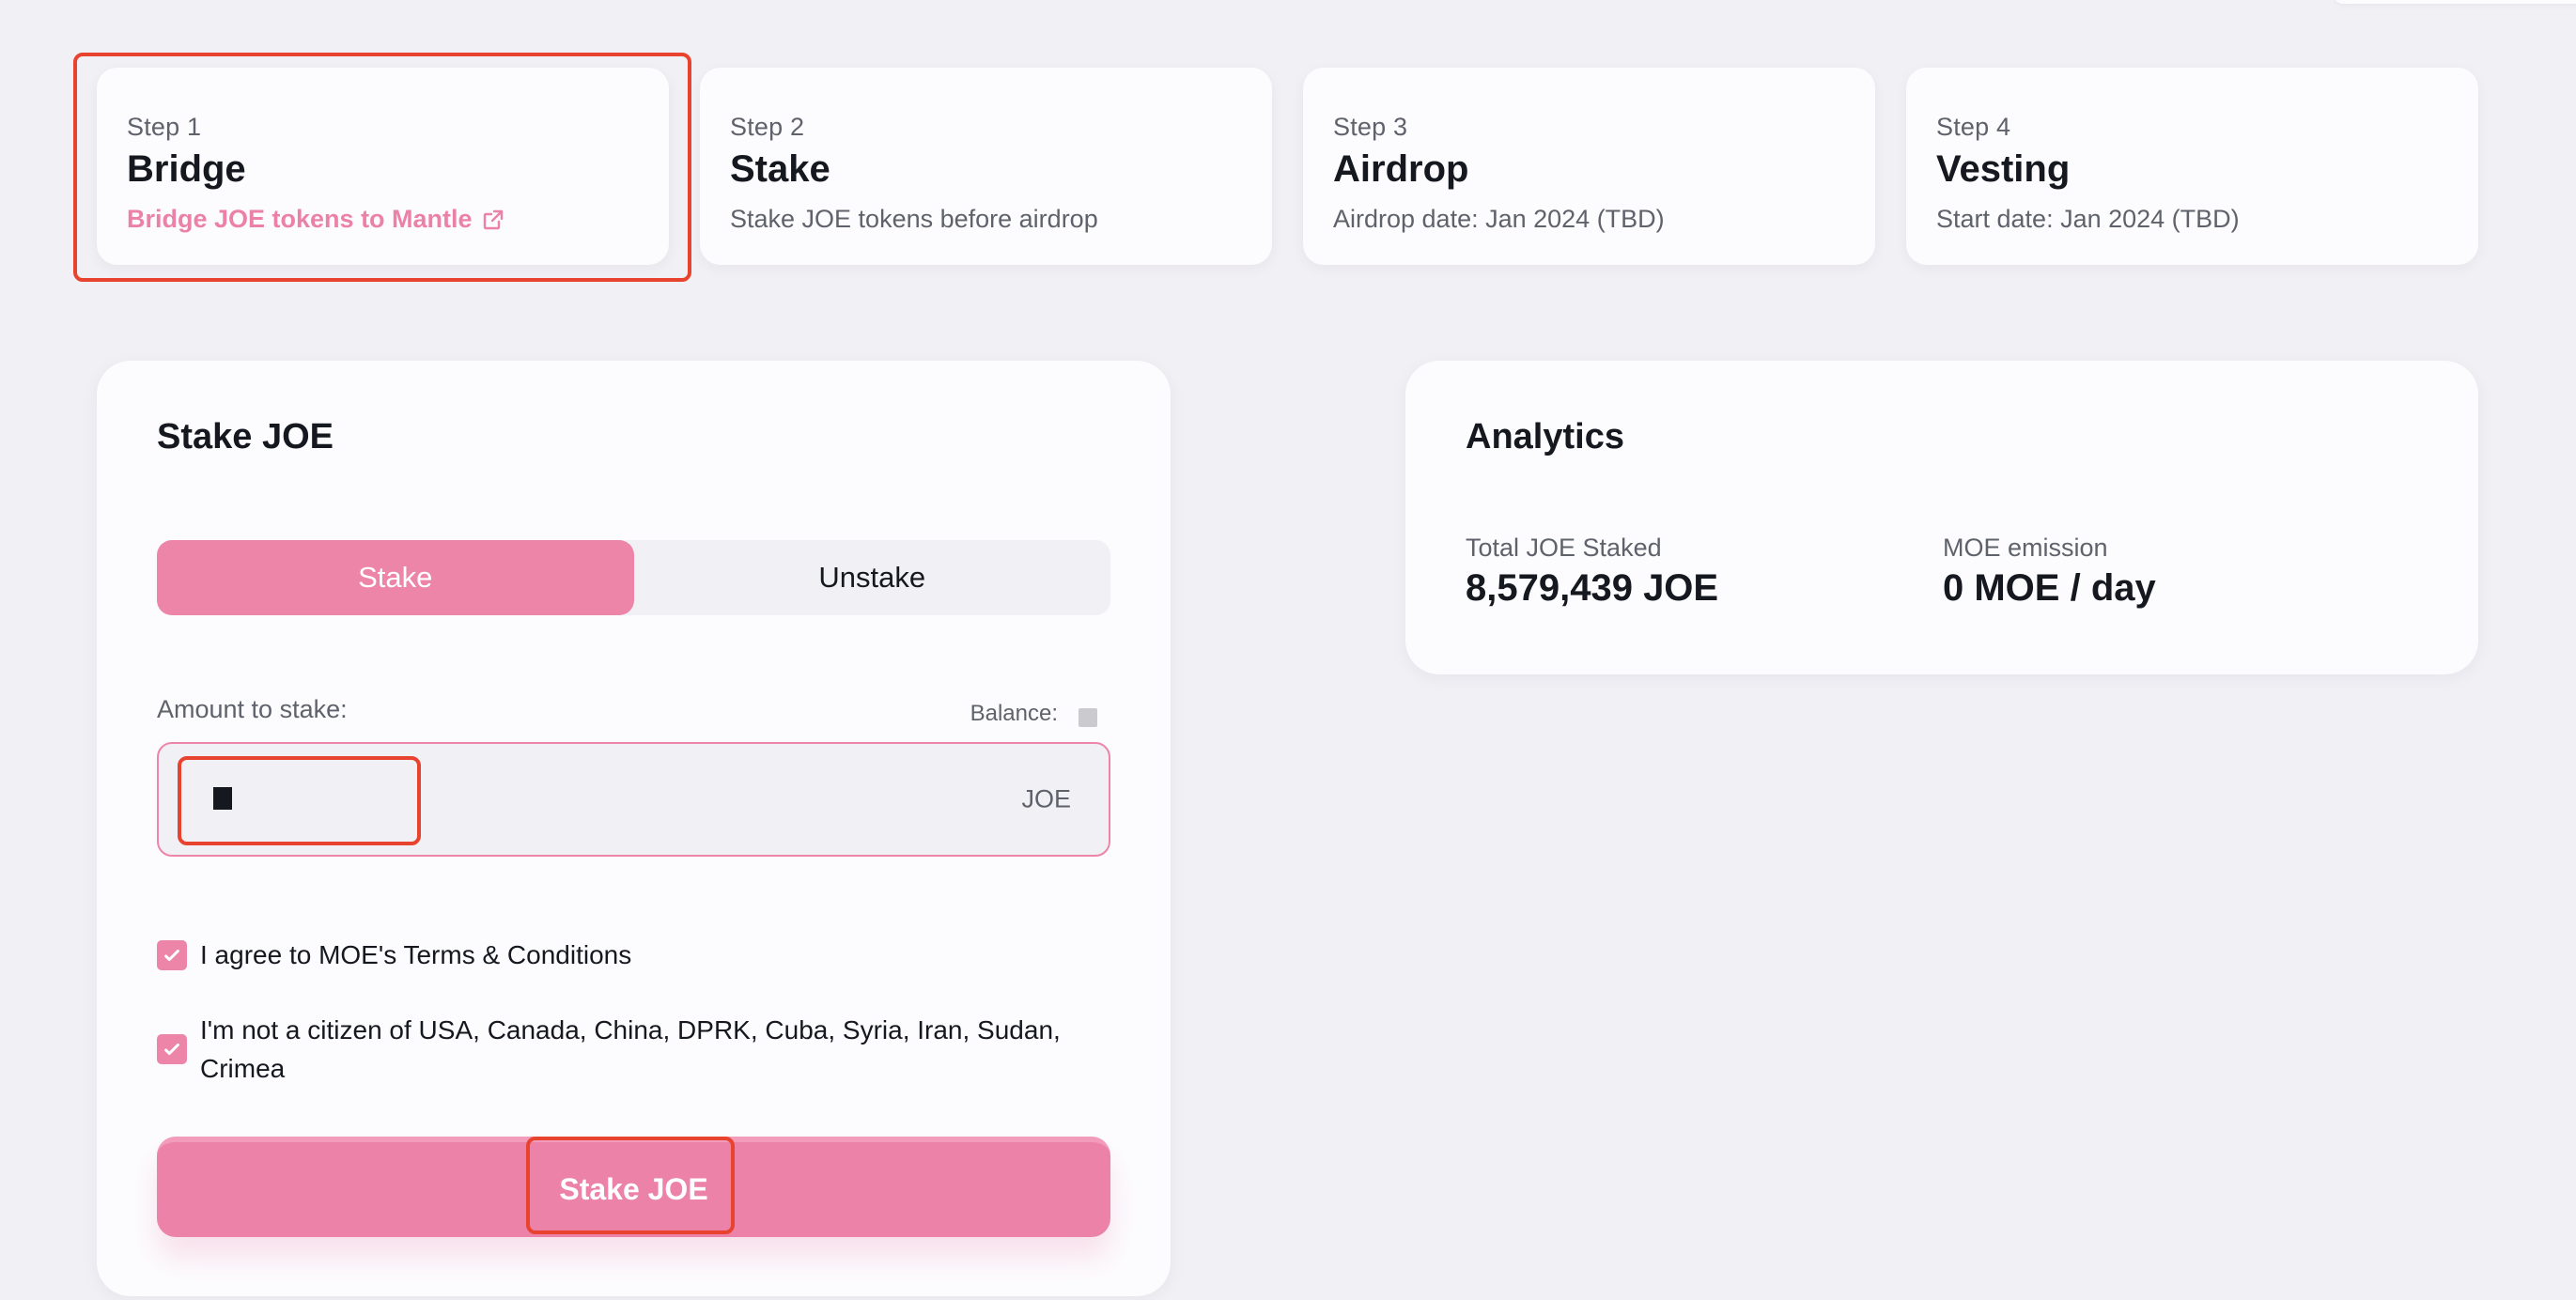  Describe the element at coordinates (1014, 713) in the screenshot. I see `balance-label: Balance:` at that location.